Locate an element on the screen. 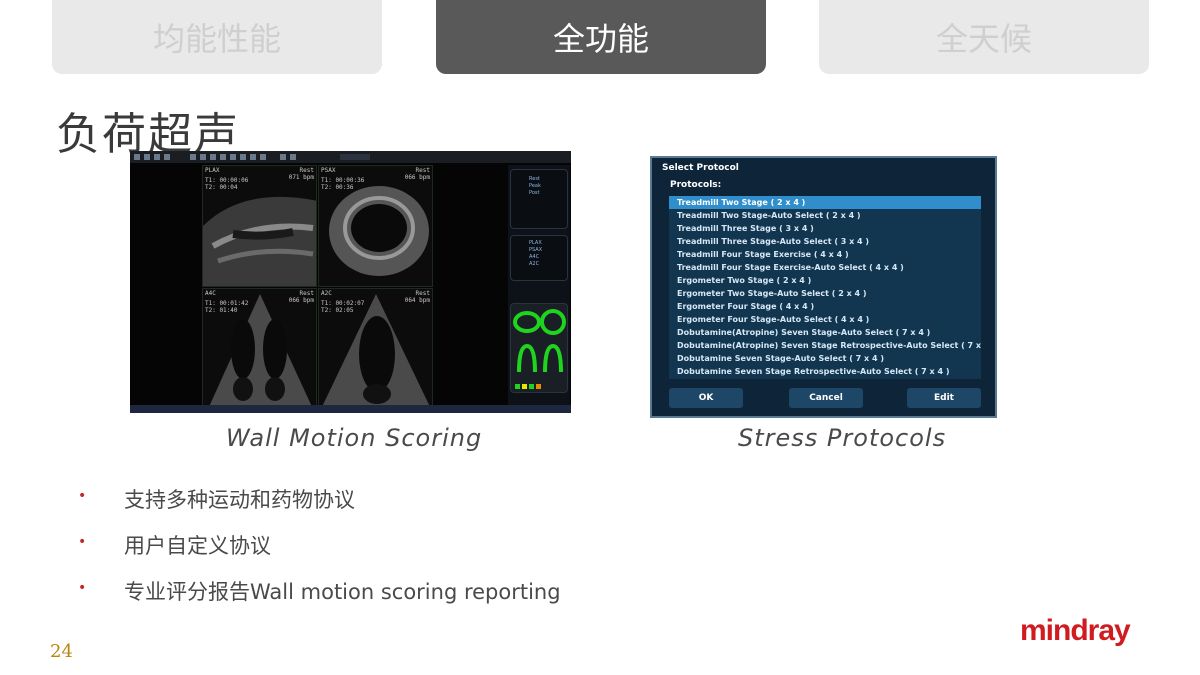  stage-item: Peak is located at coordinates (539, 186).